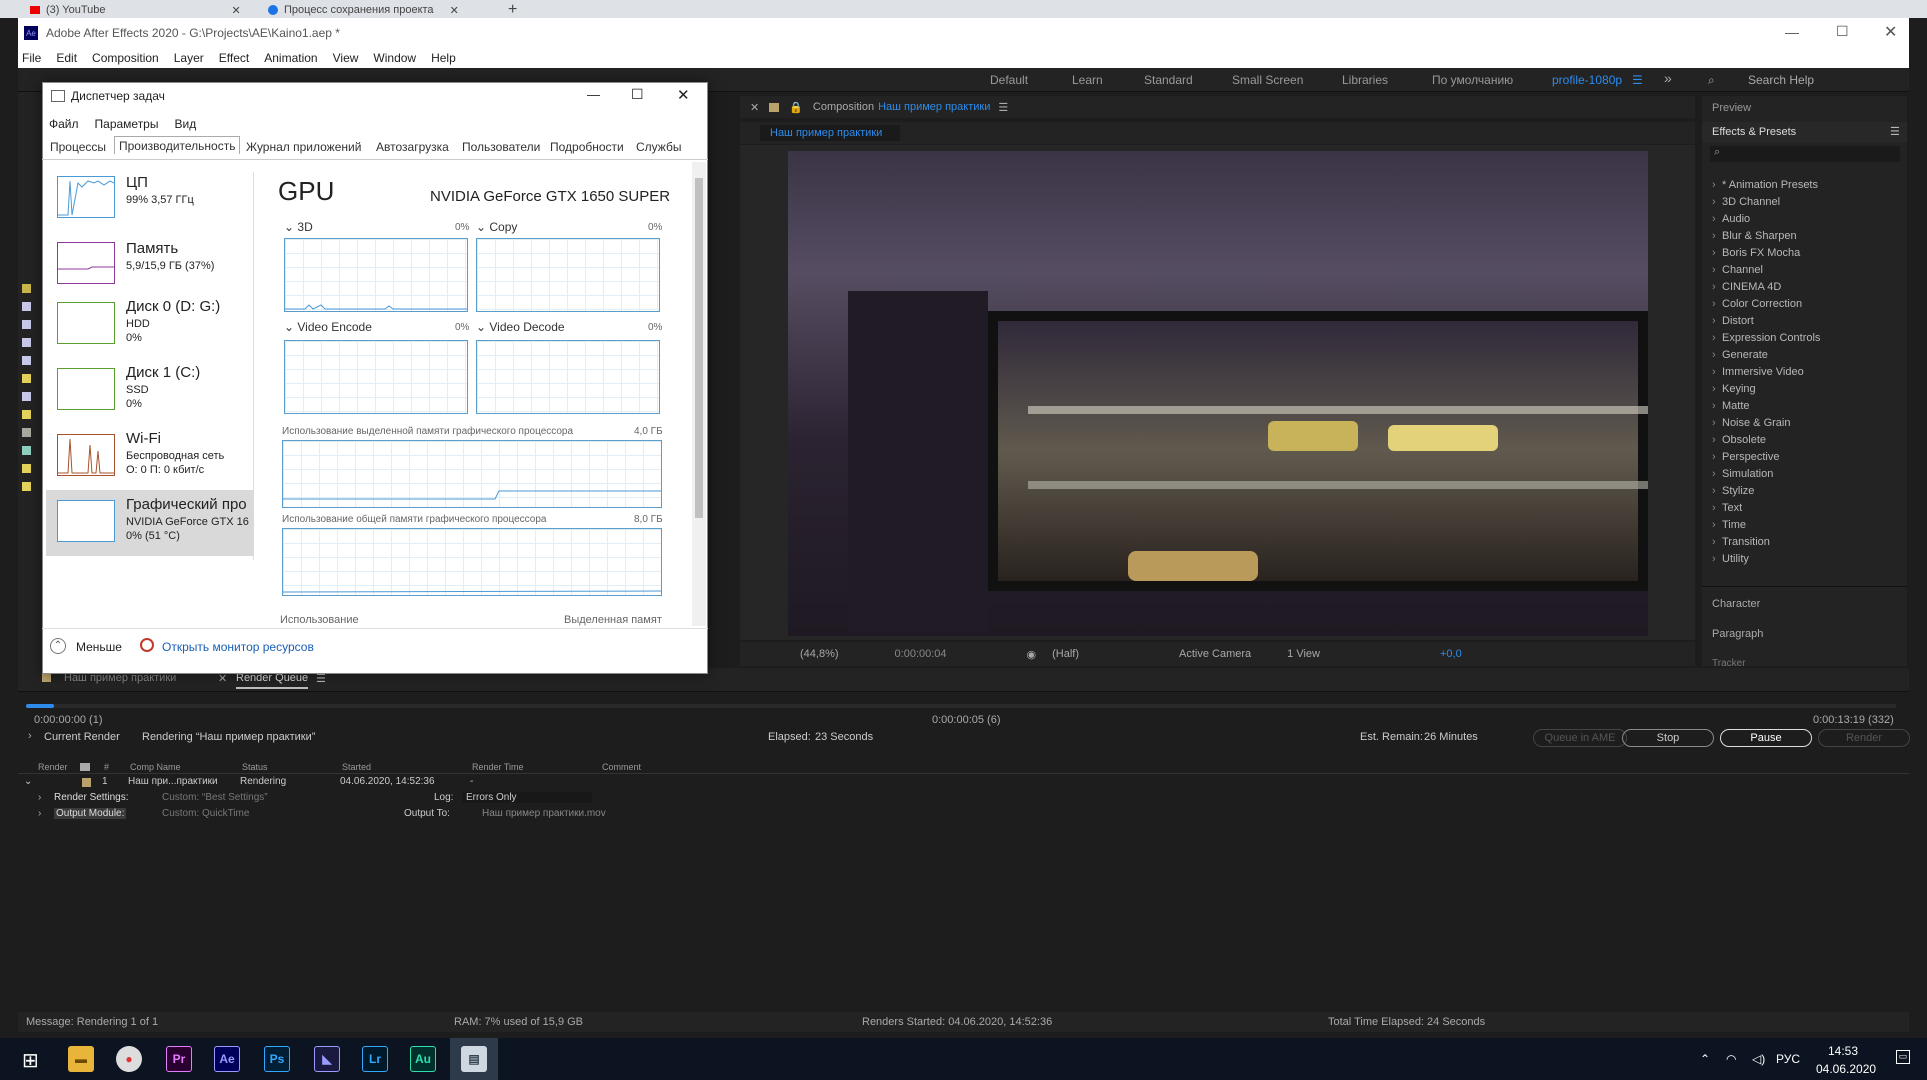 The width and height of the screenshot is (1927, 1080). Describe the element at coordinates (205, 813) in the screenshot. I see `output-module-value: Custom: QuickTime` at that location.